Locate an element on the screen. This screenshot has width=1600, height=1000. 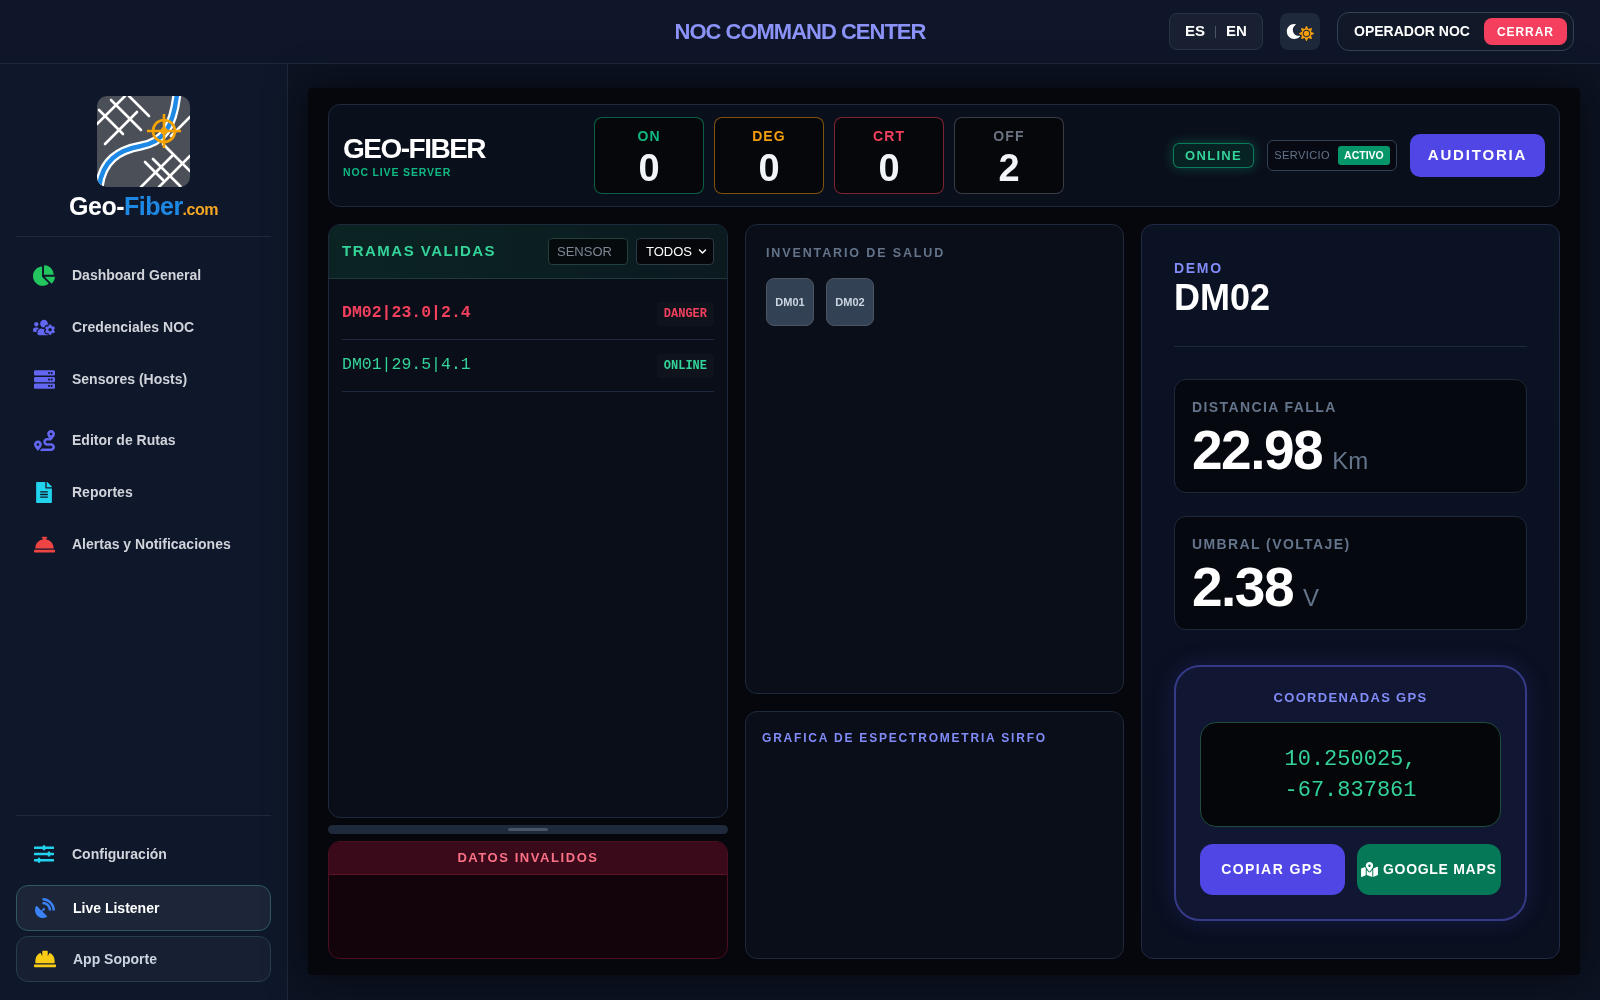
counter-label: DEG is located at coordinates (769, 136).